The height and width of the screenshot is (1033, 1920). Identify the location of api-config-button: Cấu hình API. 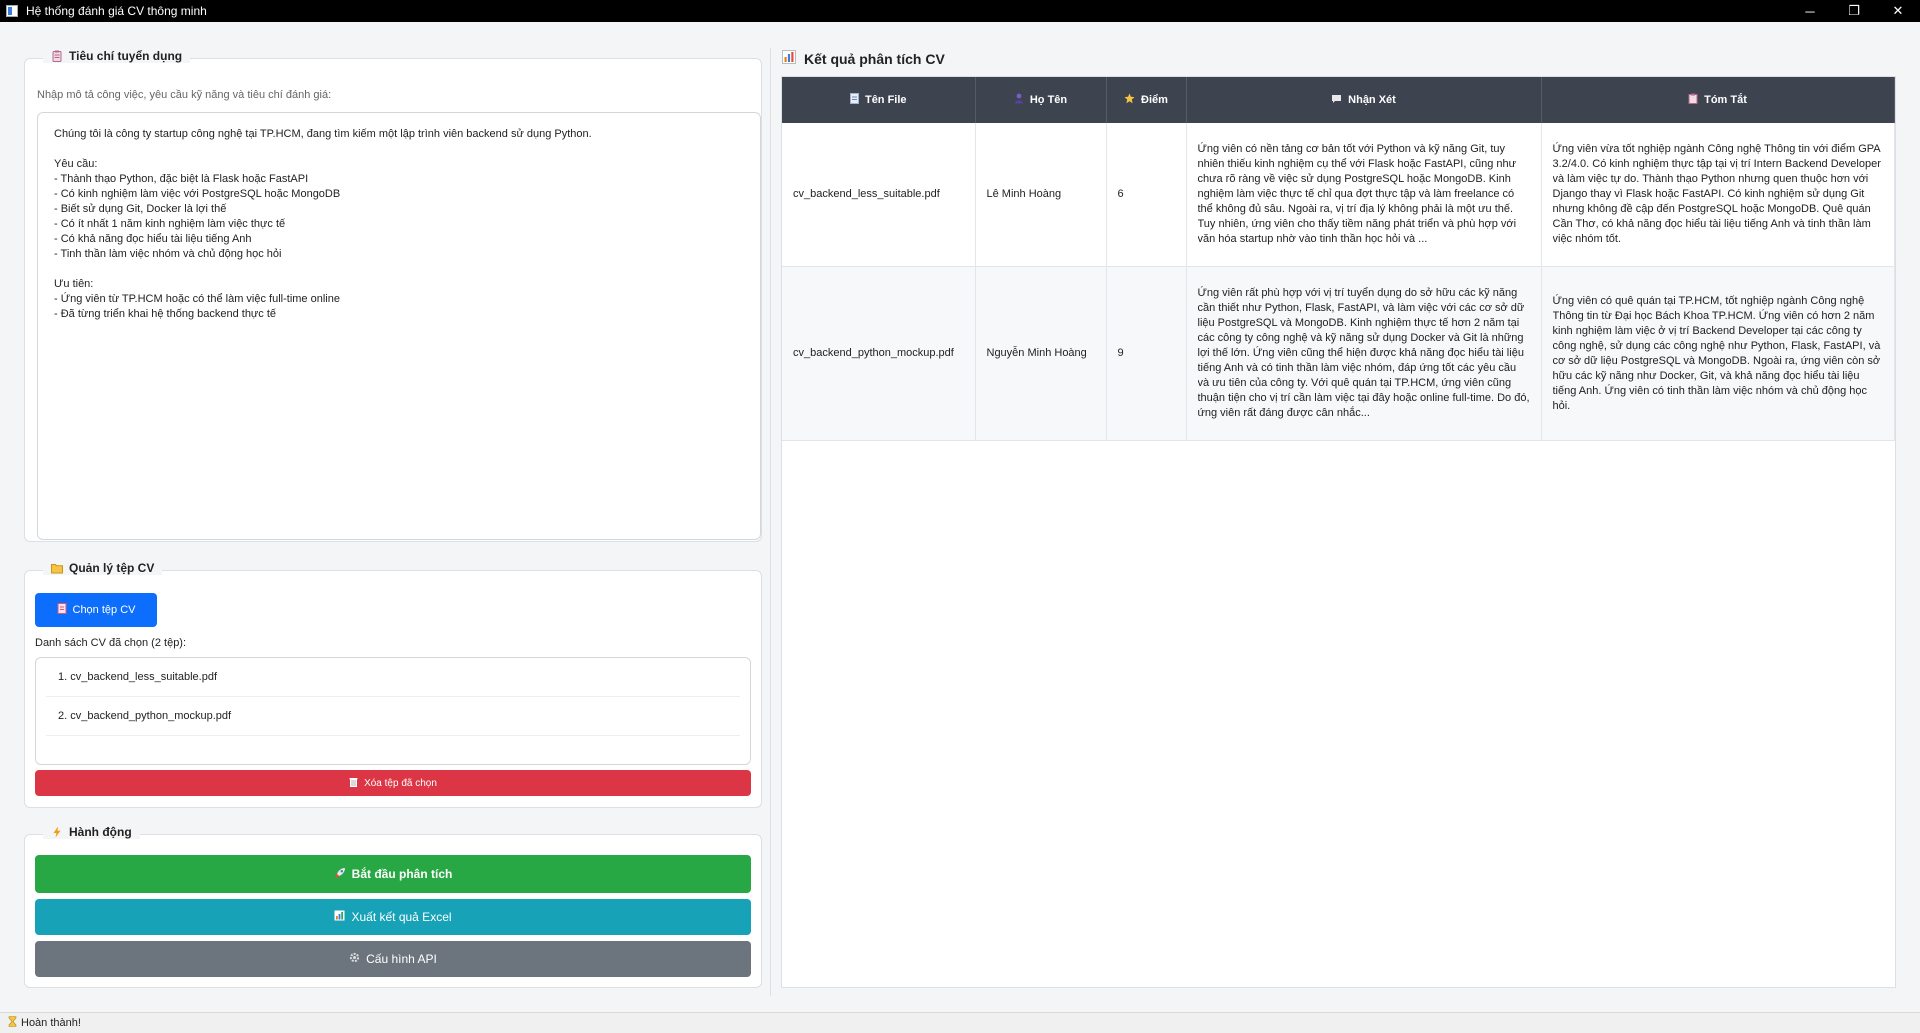
(393, 959).